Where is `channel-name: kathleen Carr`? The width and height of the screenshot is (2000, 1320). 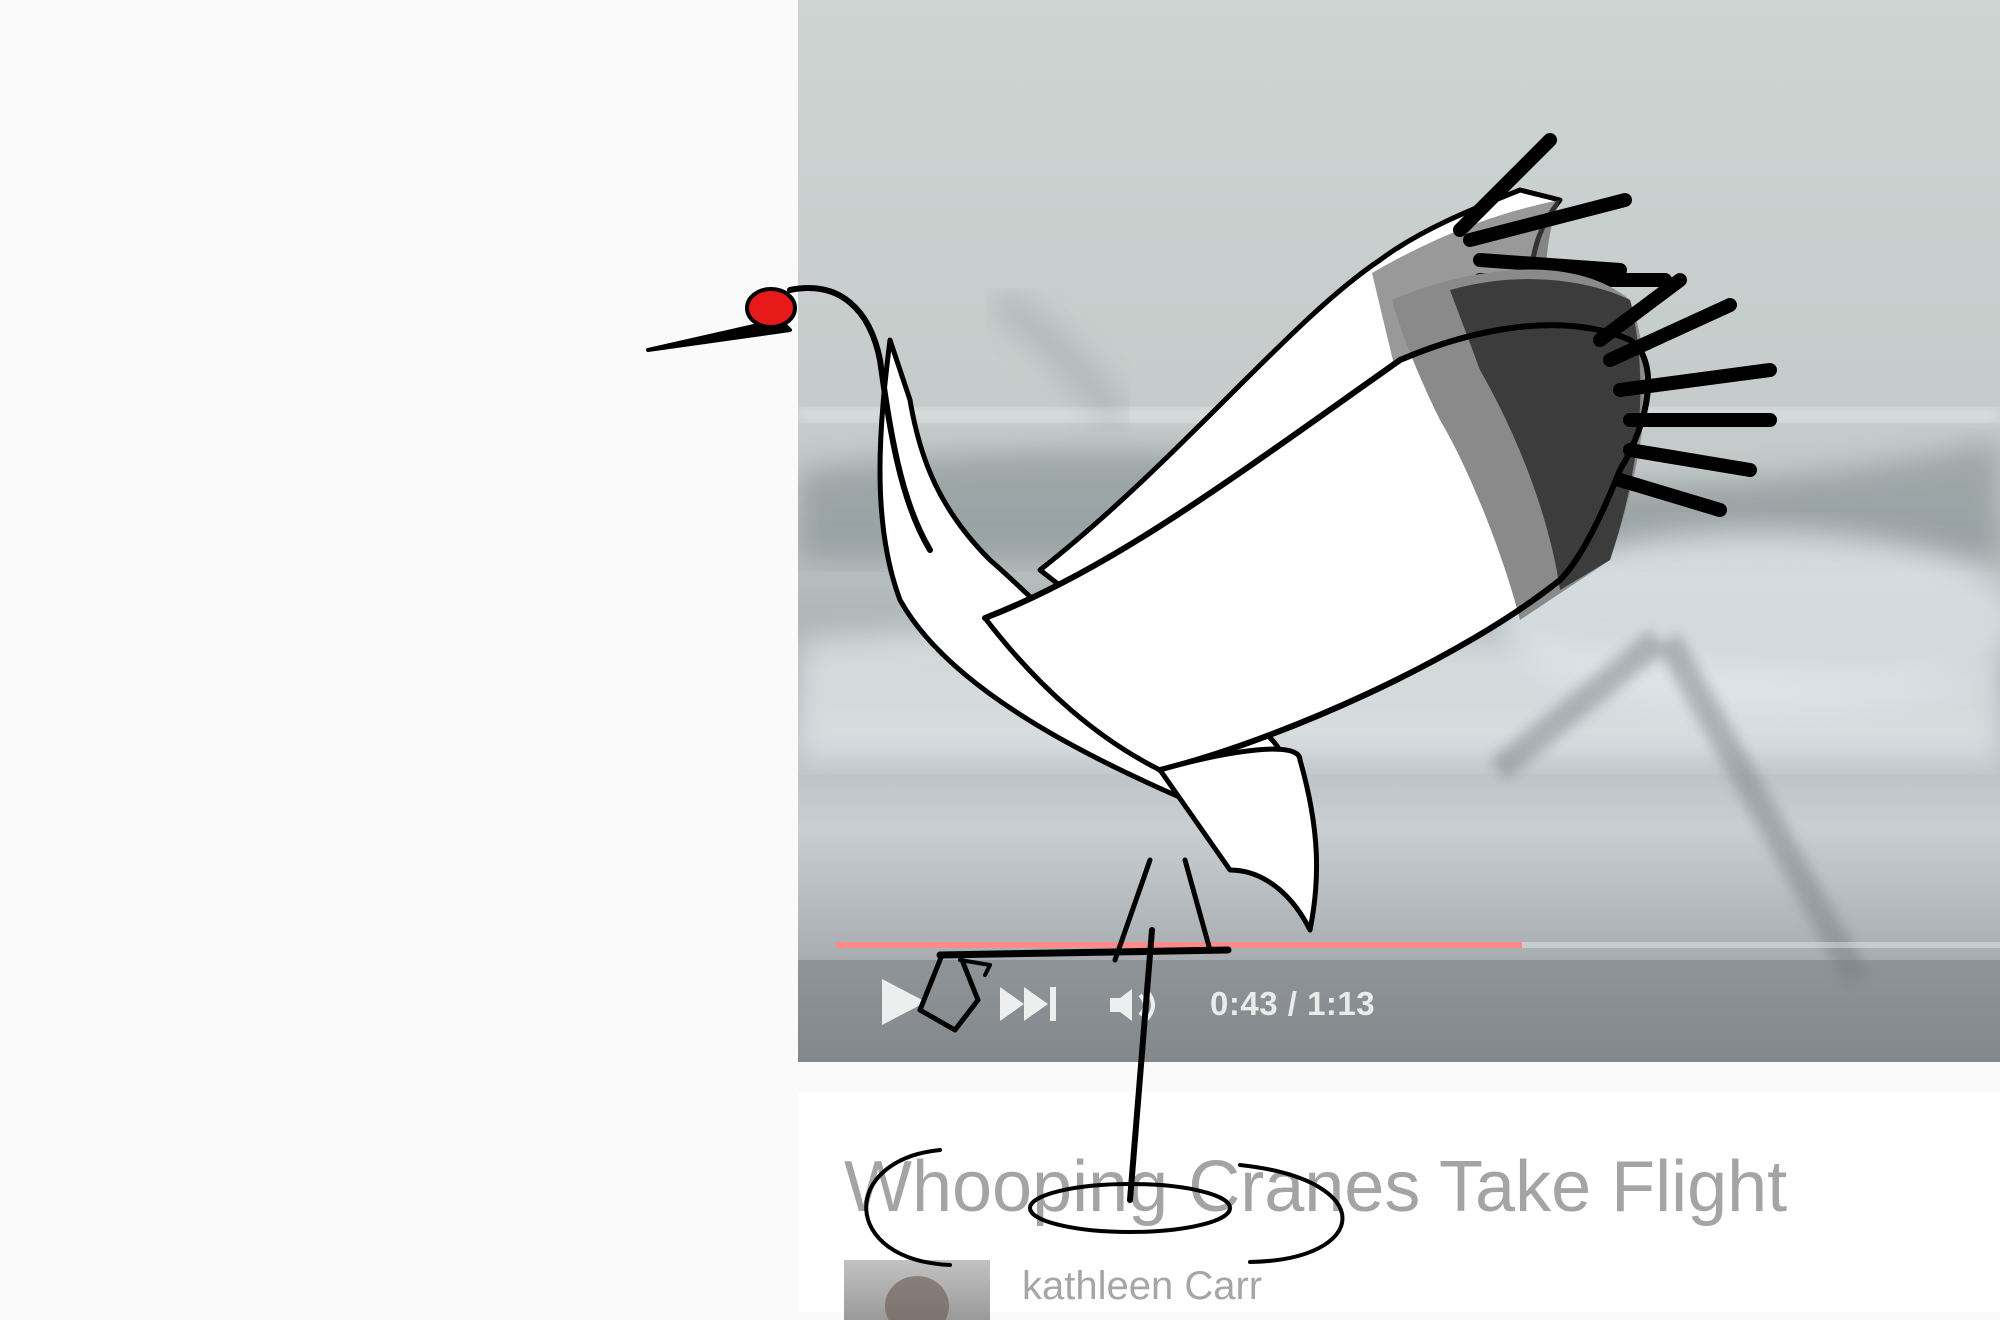 channel-name: kathleen Carr is located at coordinates (1142, 1286).